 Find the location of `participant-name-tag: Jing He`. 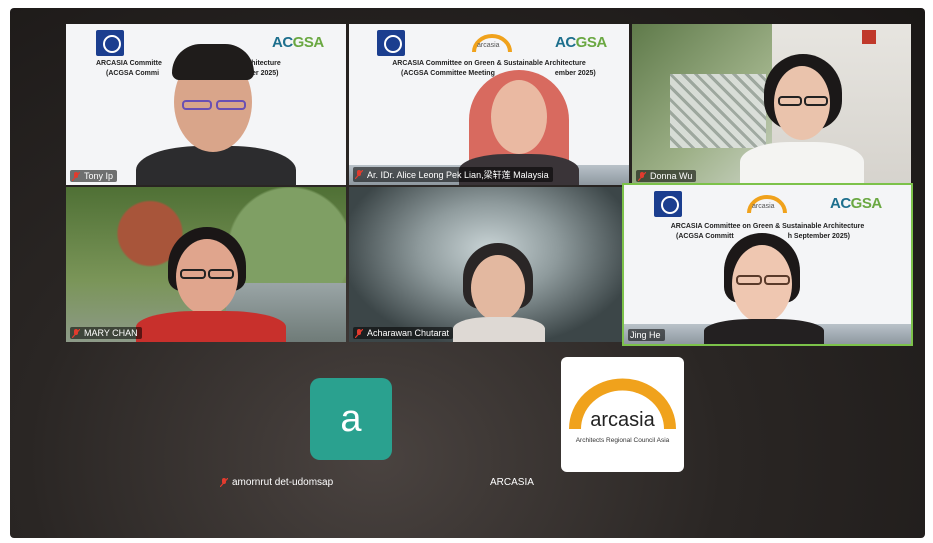

participant-name-tag: Jing He is located at coordinates (646, 335).